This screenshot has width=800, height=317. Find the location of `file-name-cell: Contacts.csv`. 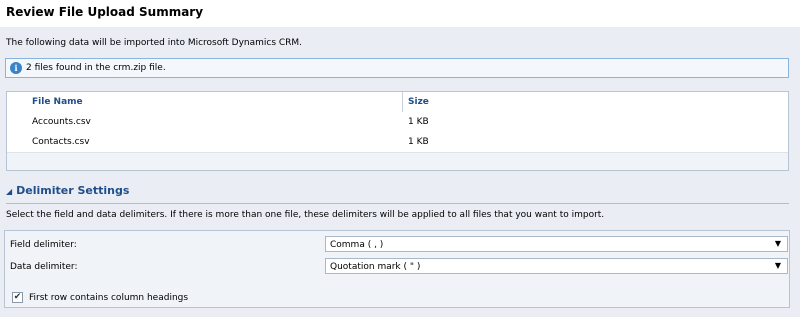

file-name-cell: Contacts.csv is located at coordinates (61, 142).